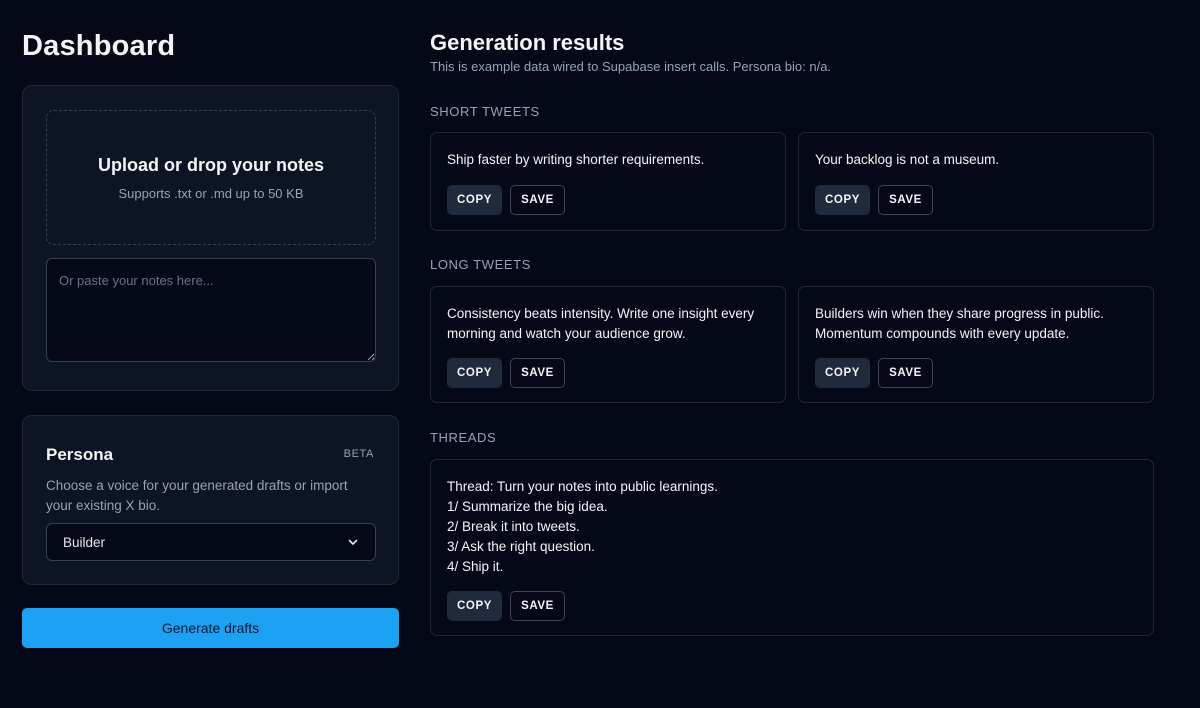 The height and width of the screenshot is (708, 1200). I want to click on chevron-down-icon, so click(353, 542).